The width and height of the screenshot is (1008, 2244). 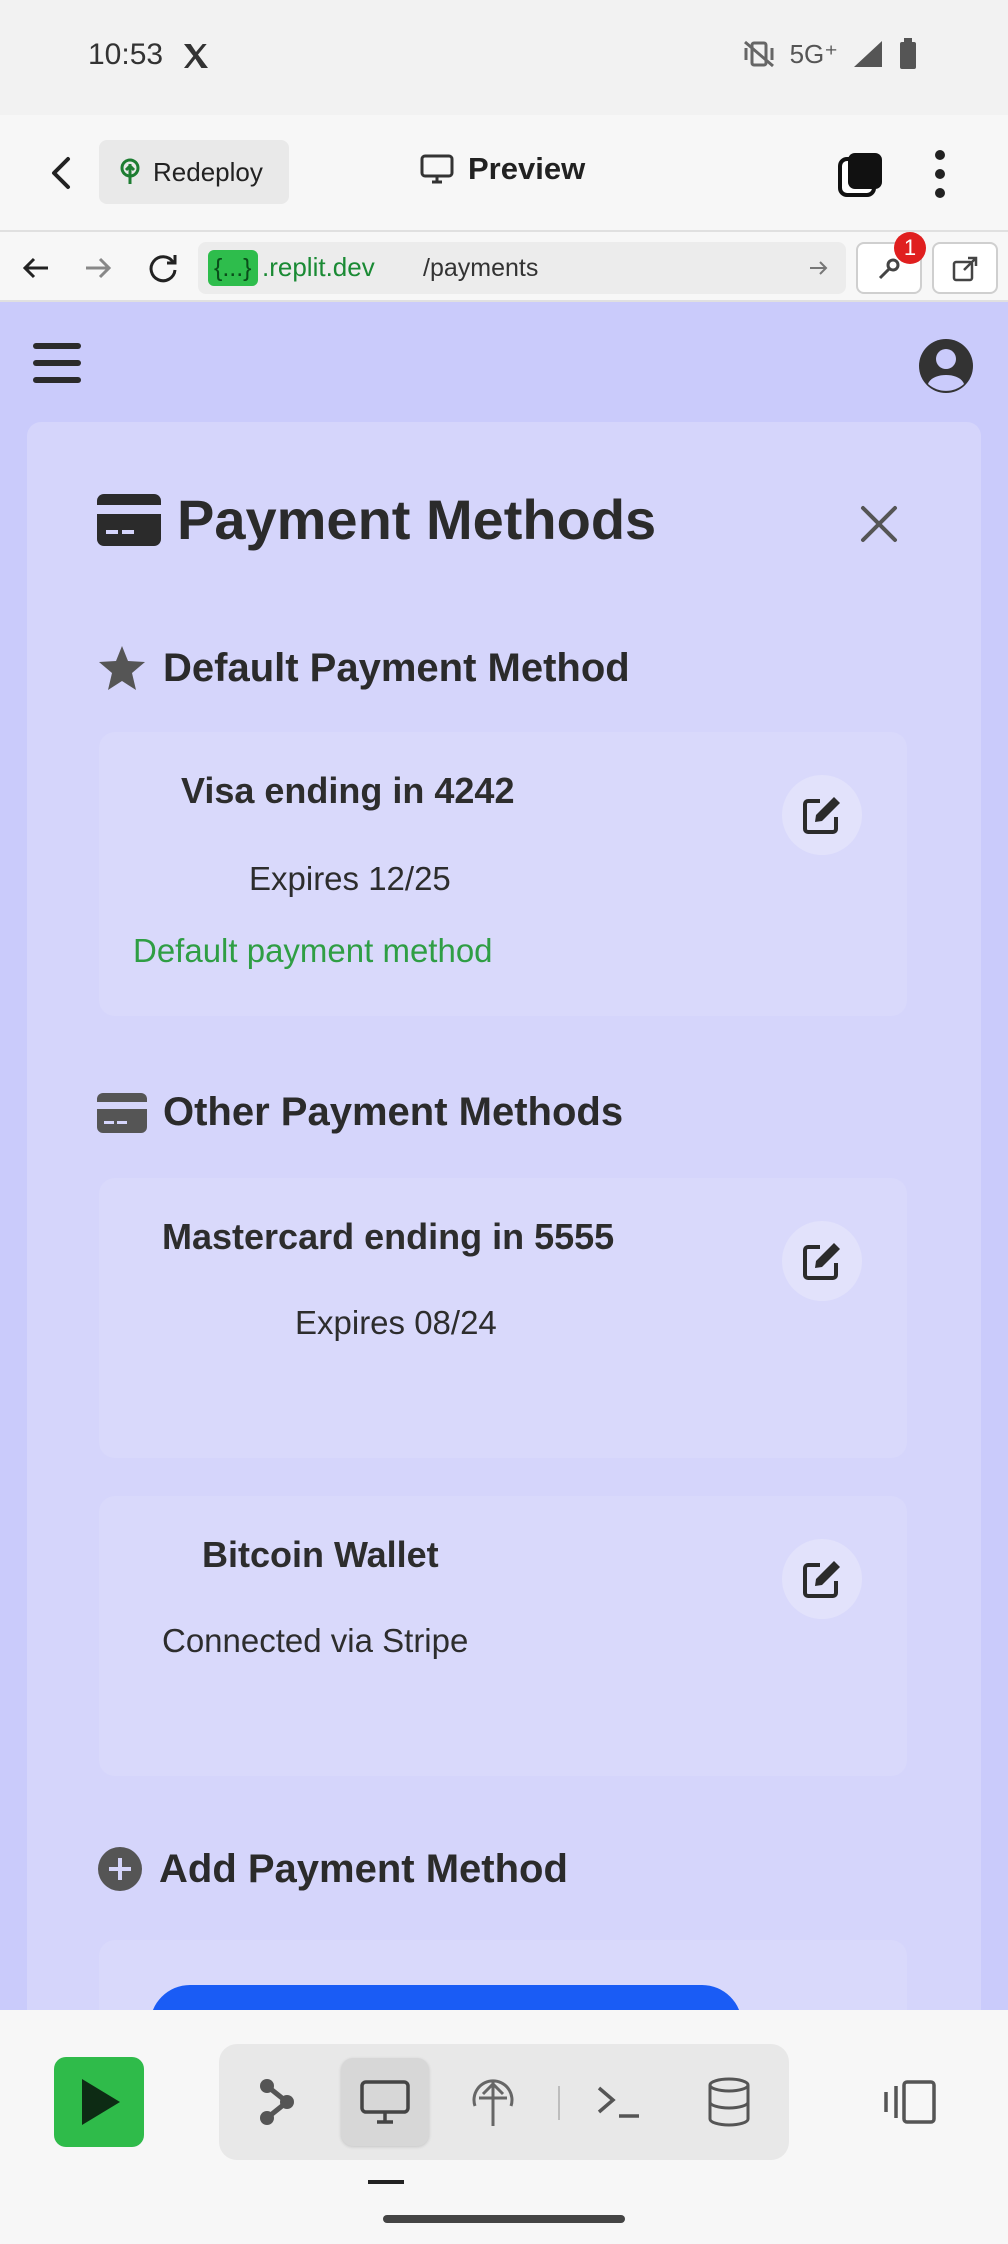 I want to click on play-icon, so click(x=101, y=2102).